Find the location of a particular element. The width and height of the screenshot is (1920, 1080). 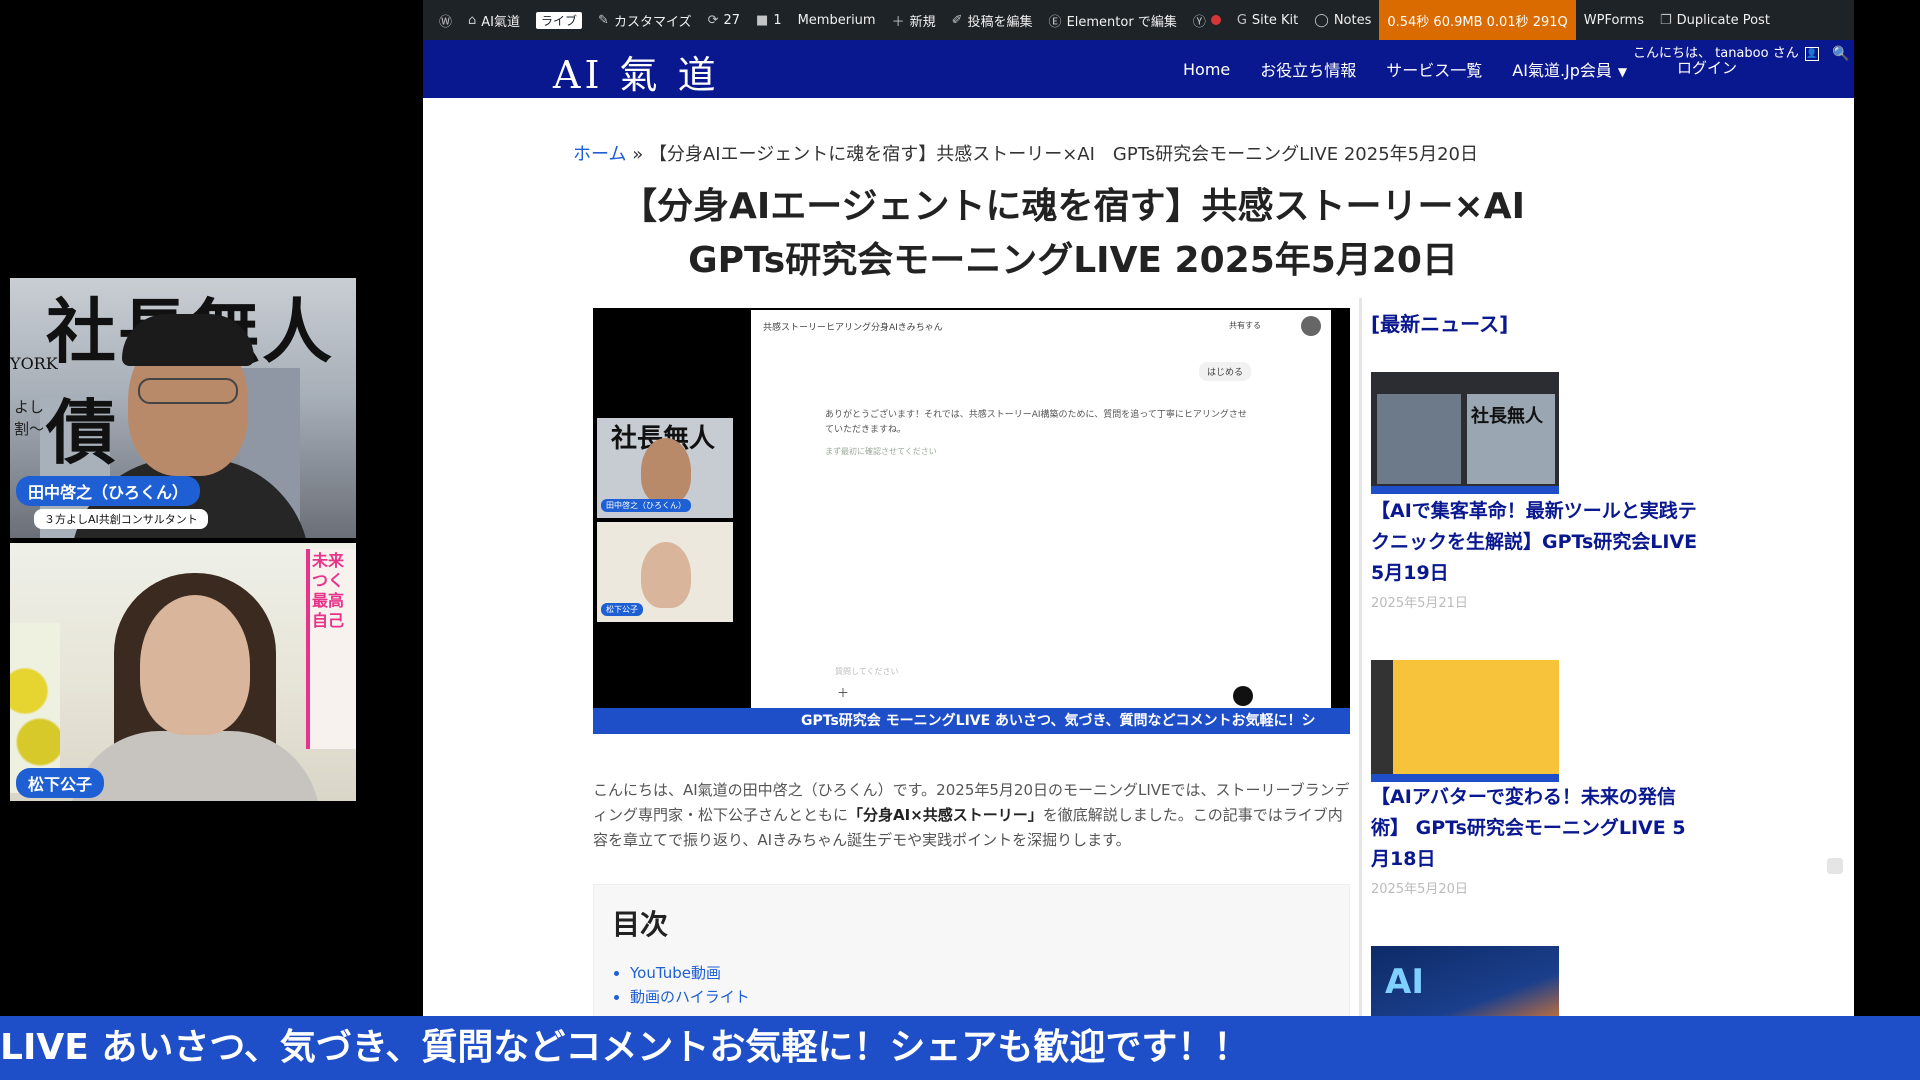

query-monitor-button: 0.54秒 60.9MB 0.01秒 291Q is located at coordinates (1477, 20).